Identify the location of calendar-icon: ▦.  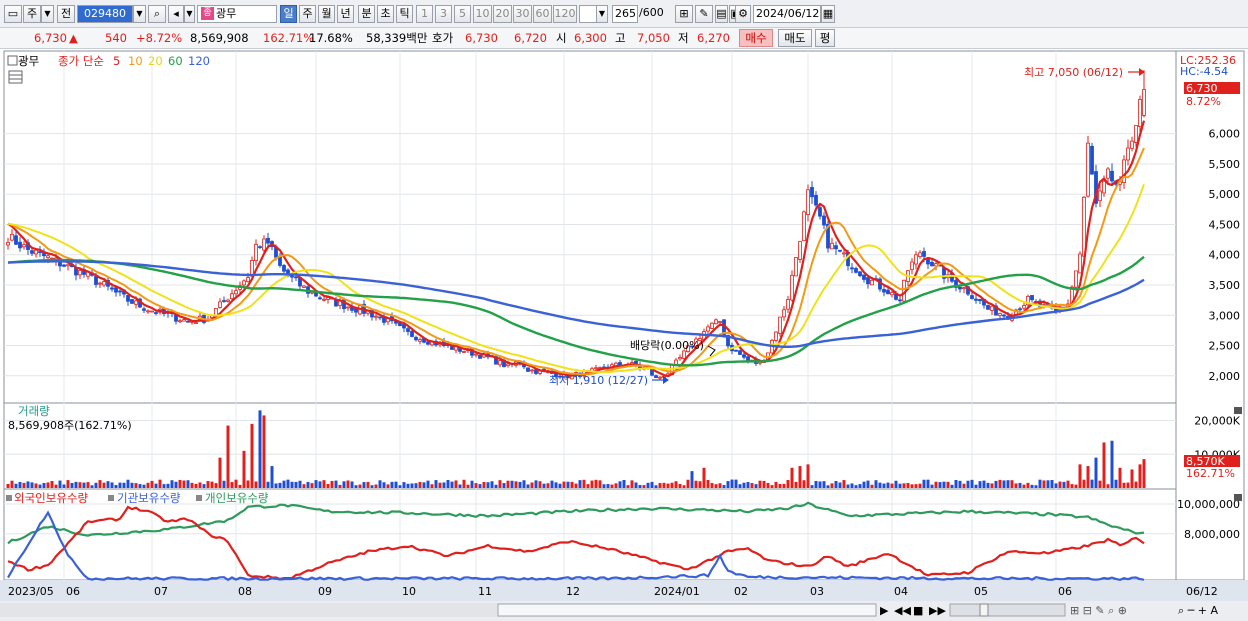
(828, 14).